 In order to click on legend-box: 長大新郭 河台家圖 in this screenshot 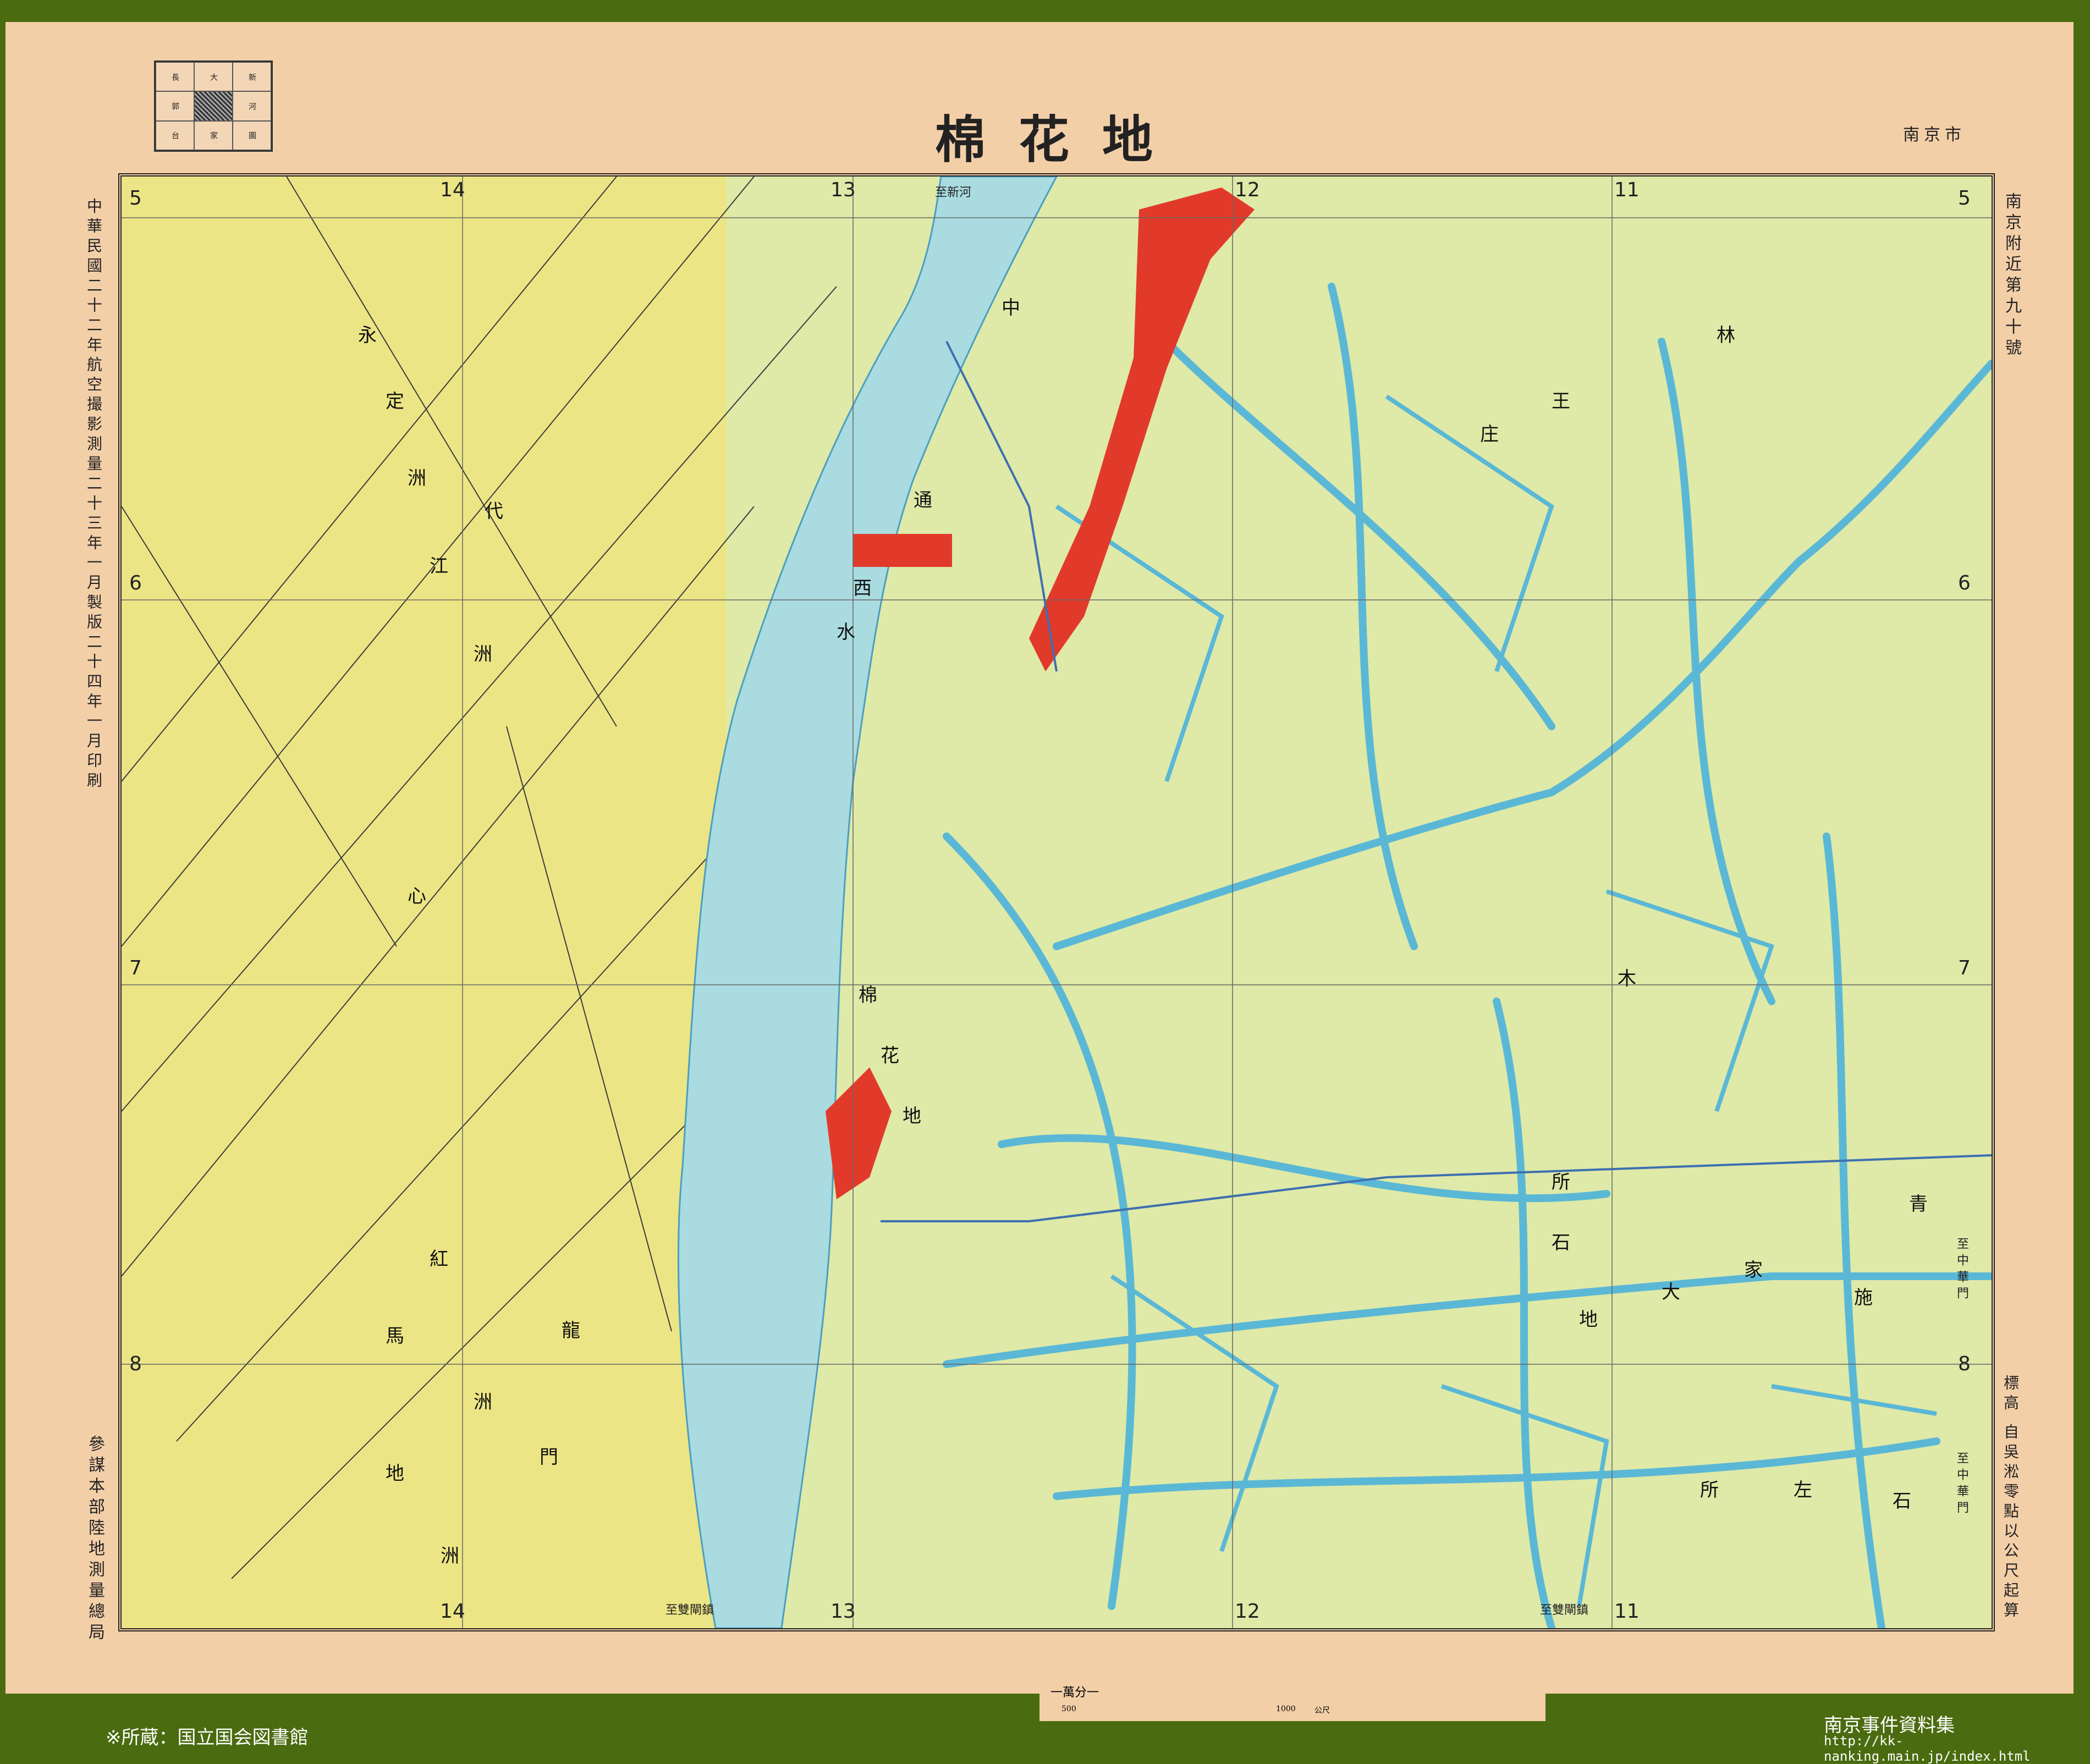, I will do `click(214, 106)`.